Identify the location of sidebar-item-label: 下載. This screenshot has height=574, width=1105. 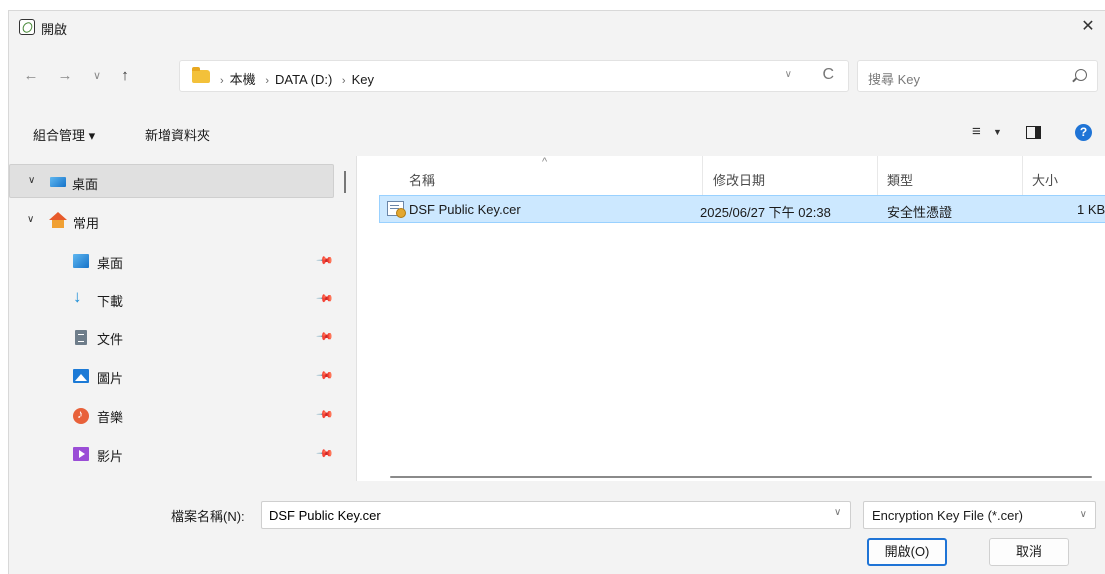
(110, 301).